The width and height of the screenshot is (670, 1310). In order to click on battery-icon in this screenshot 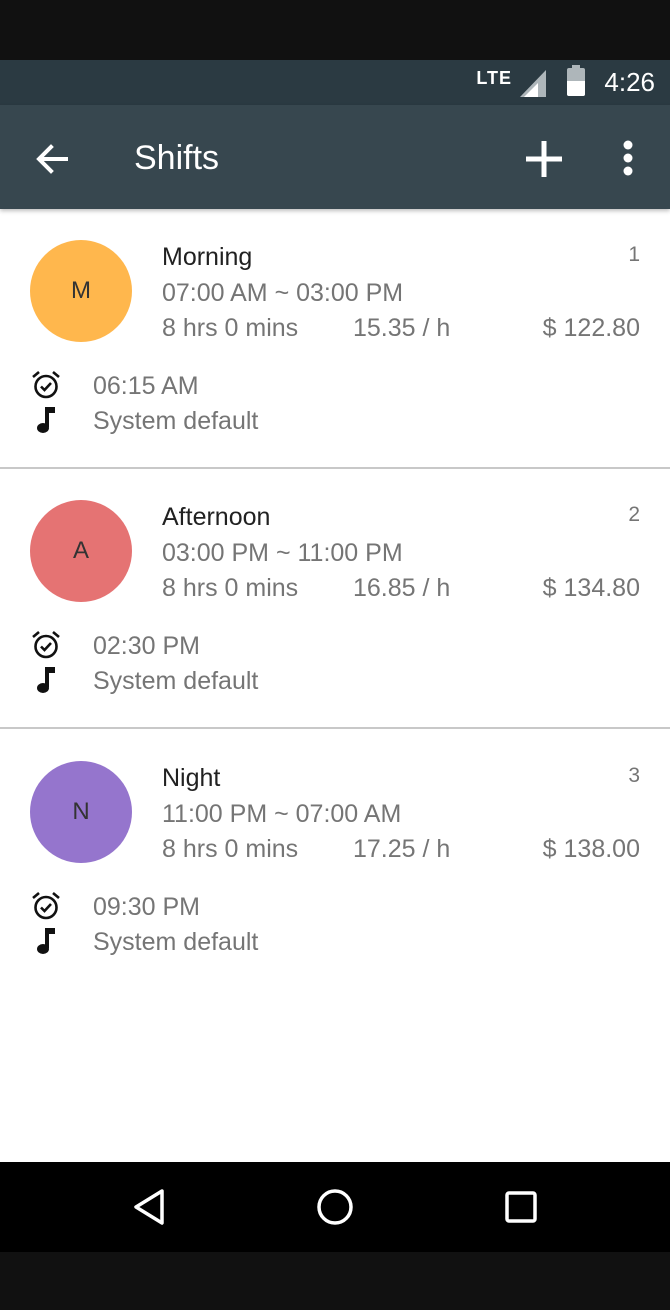, I will do `click(576, 80)`.